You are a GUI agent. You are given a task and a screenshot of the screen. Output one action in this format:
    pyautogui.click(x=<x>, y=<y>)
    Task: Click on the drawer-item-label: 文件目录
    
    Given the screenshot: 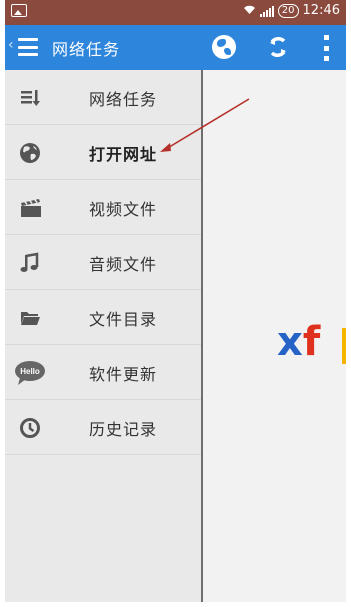 What is the action you would take?
    pyautogui.click(x=123, y=319)
    